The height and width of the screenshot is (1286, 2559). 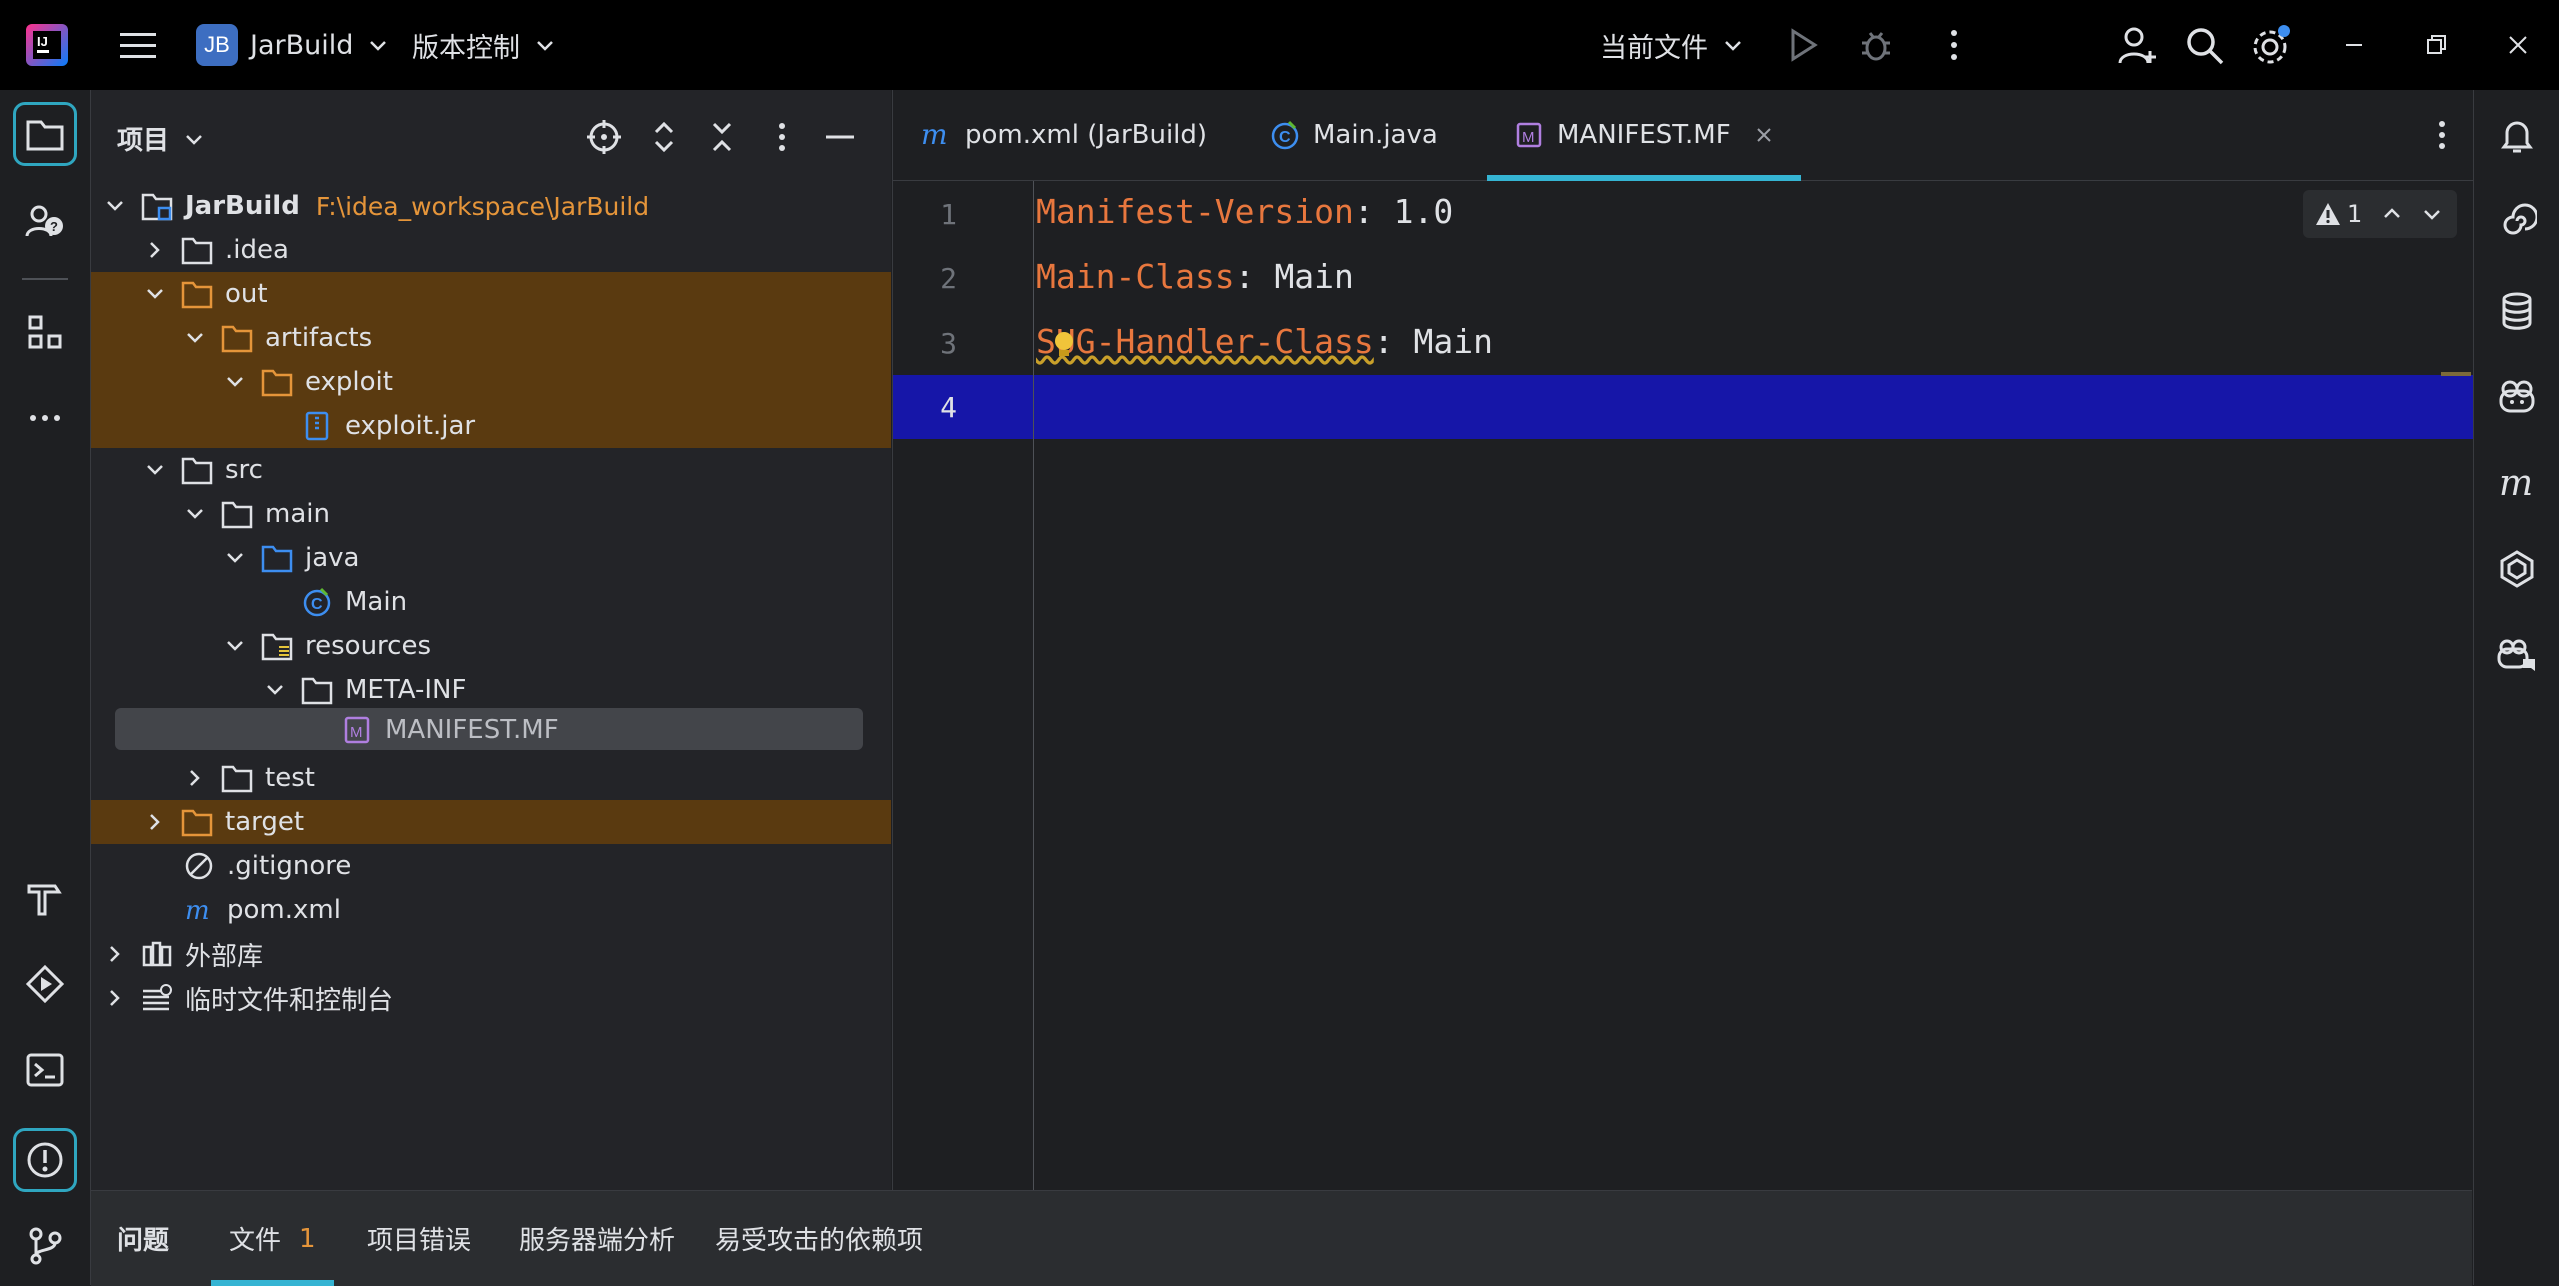 I want to click on tree-item-artifacts: artifacts, so click(x=491, y=338).